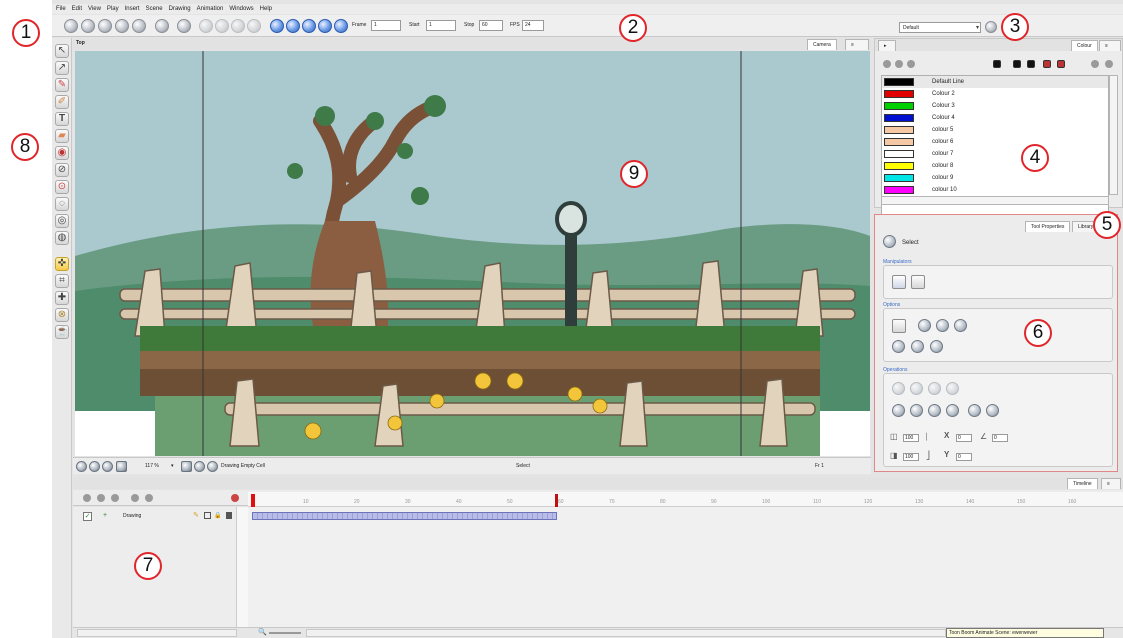  I want to click on optimize-icon, so click(916, 410).